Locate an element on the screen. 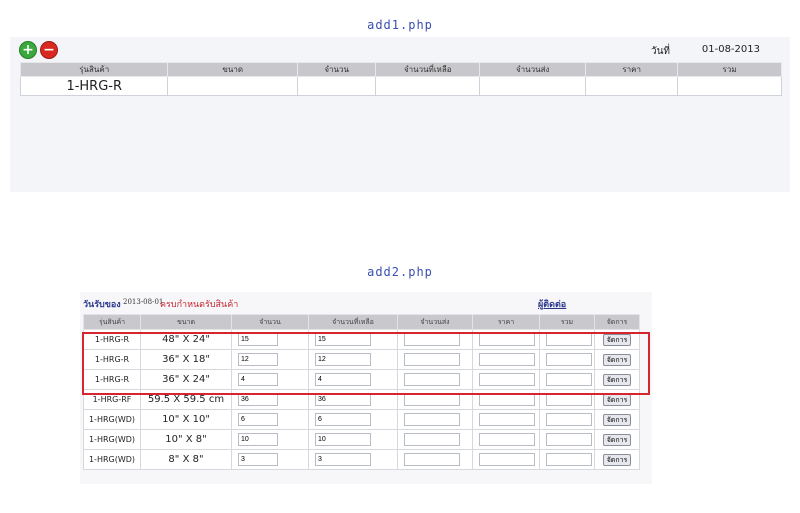 The image size is (800, 513). table-row: 1-HRG-R36" X 18" จัดการ is located at coordinates (361, 359).